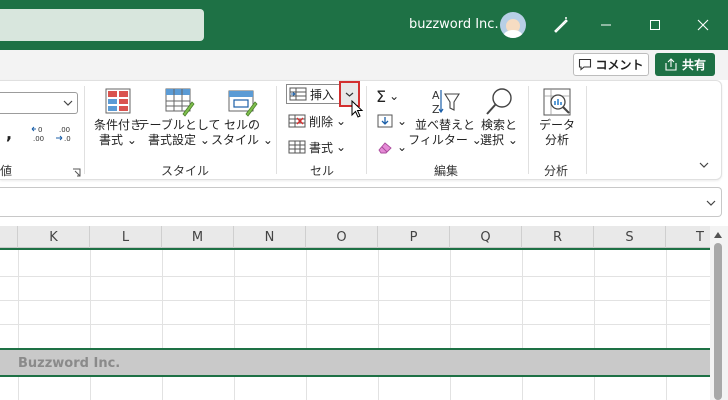 Image resolution: width=728 pixels, height=400 pixels. Describe the element at coordinates (513, 25) in the screenshot. I see `avatar` at that location.